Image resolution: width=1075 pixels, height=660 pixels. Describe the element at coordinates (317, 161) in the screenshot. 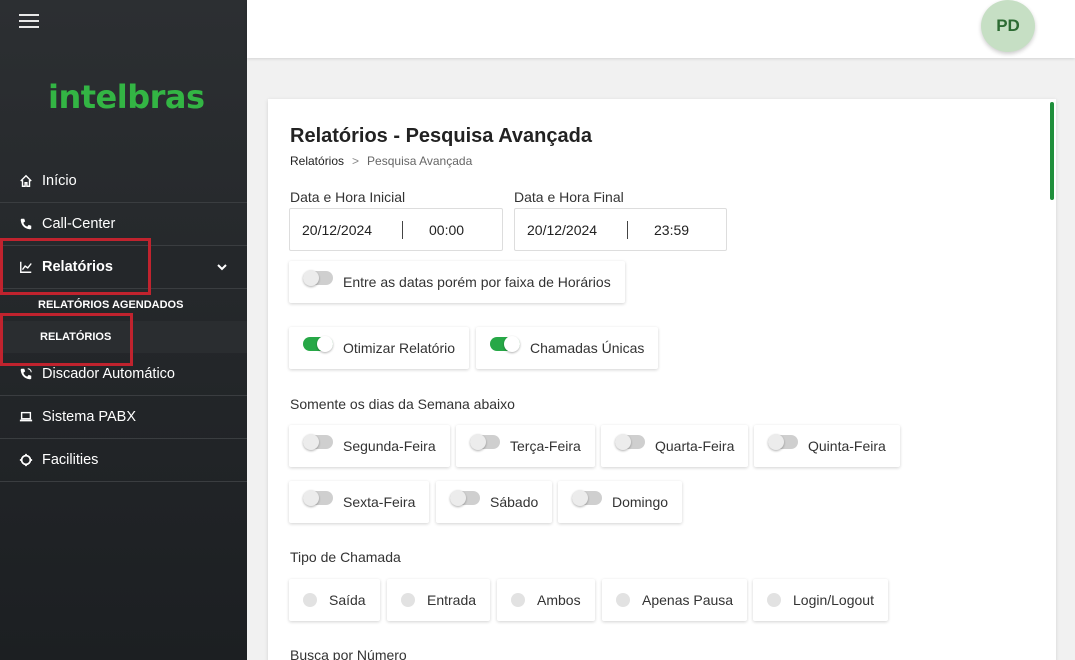

I see `breadcrumb-parent: Relatórios` at that location.